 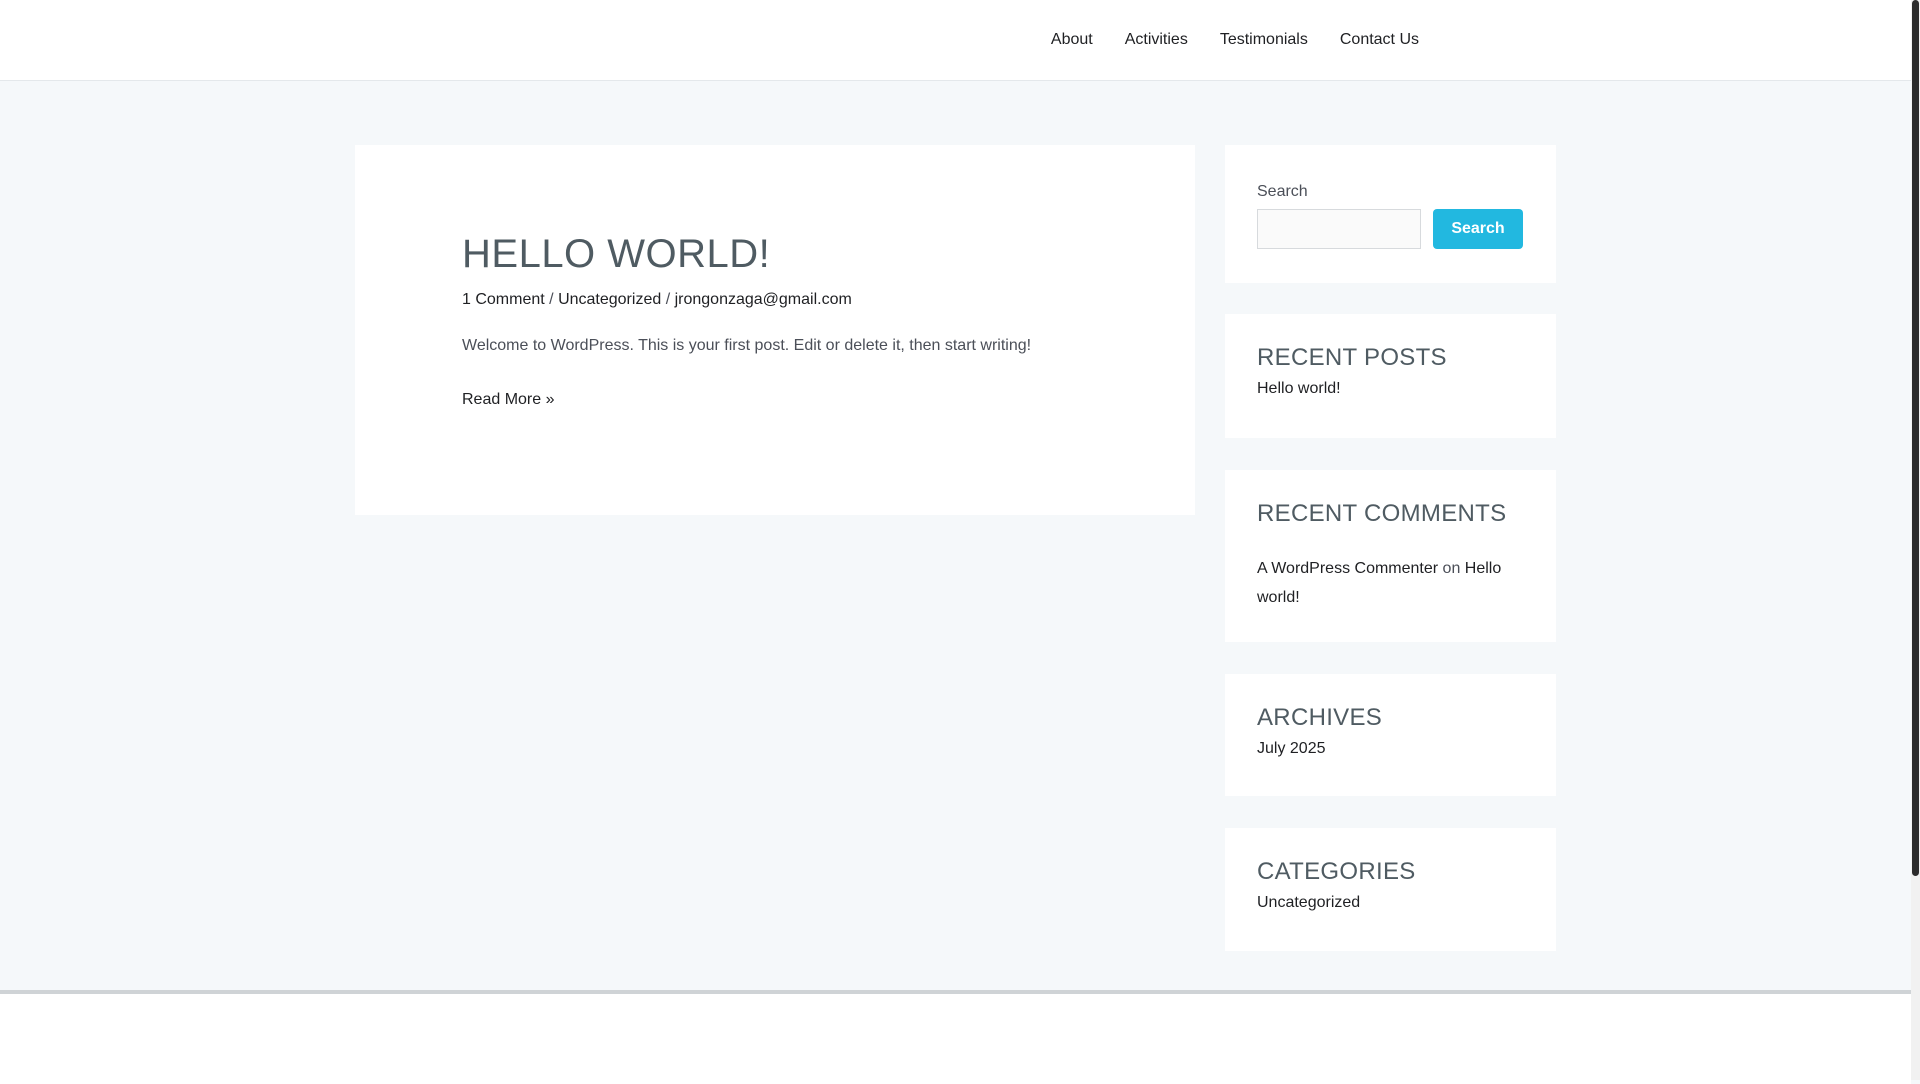 What do you see at coordinates (1336, 871) in the screenshot?
I see `categories-title: CATEGORIES` at bounding box center [1336, 871].